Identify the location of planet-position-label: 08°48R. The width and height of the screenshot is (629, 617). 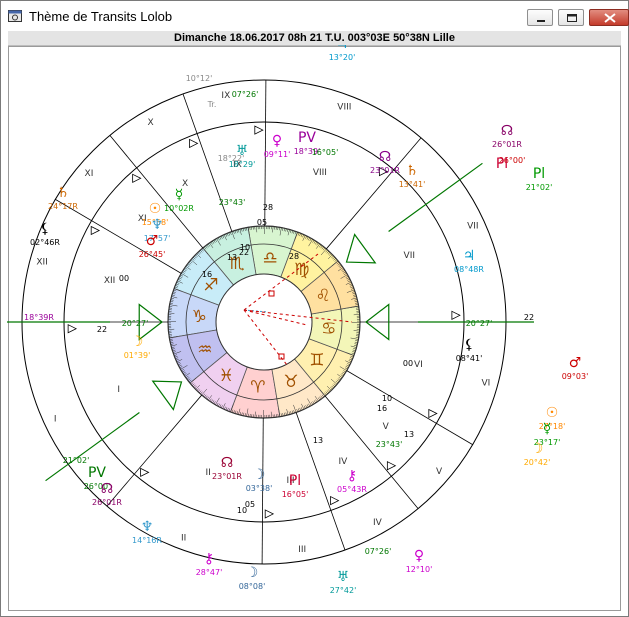
(469, 269).